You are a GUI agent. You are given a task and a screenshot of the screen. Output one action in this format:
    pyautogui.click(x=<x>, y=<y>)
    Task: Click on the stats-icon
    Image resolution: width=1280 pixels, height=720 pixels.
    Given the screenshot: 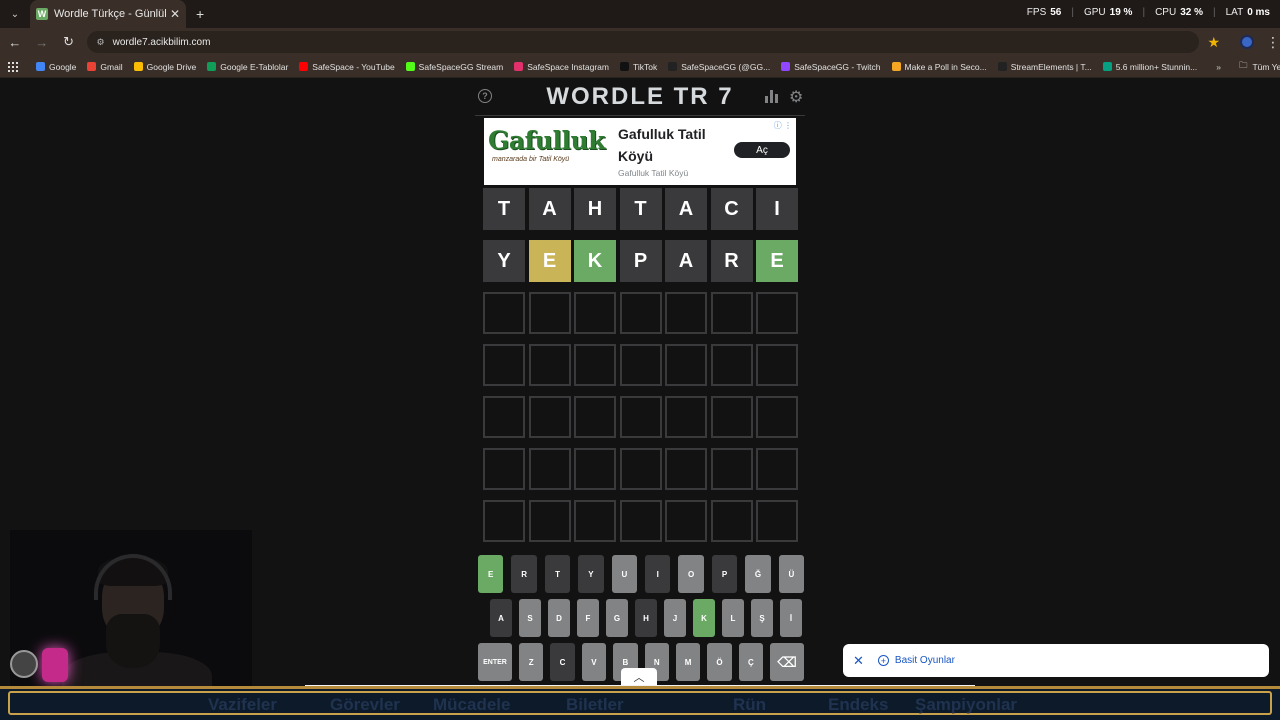 What is the action you would take?
    pyautogui.click(x=772, y=96)
    